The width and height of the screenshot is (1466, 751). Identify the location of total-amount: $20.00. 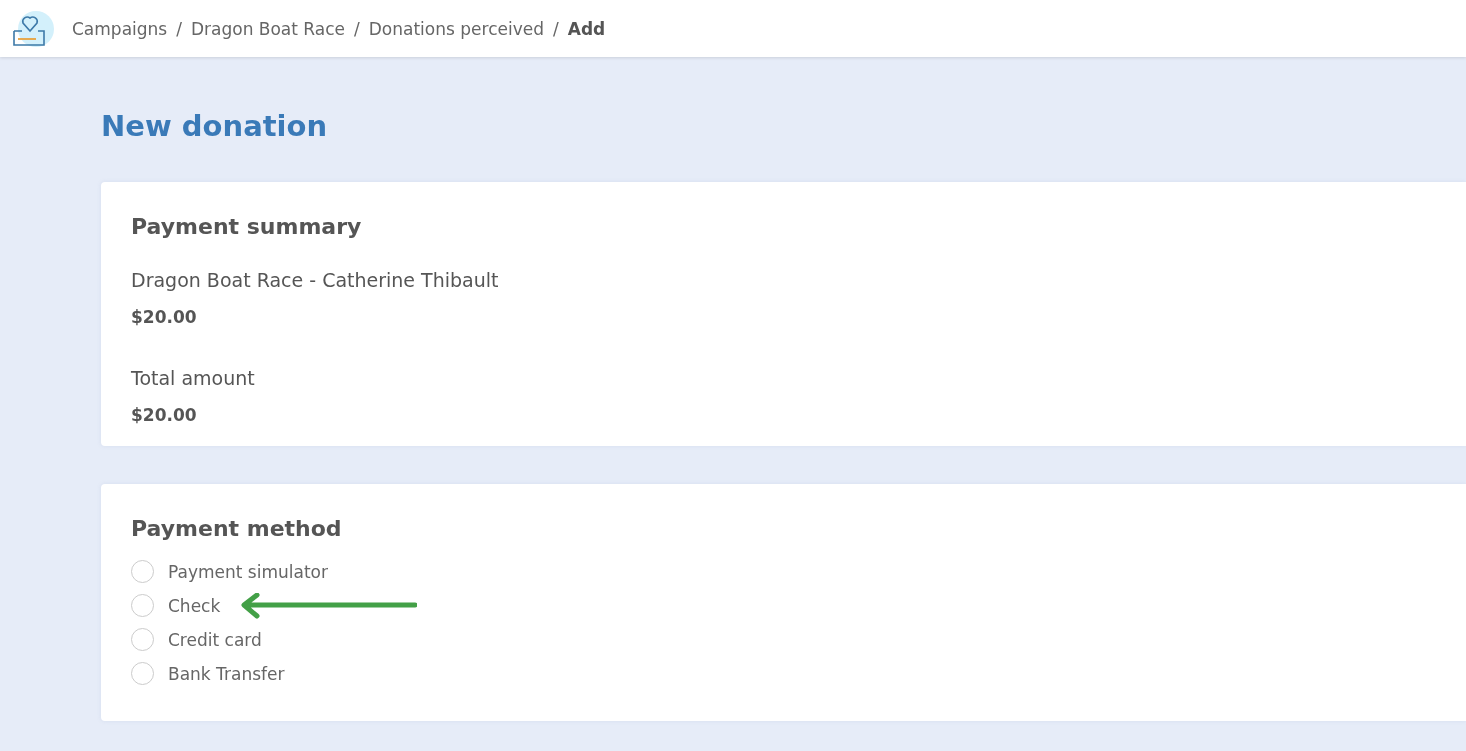
(164, 414).